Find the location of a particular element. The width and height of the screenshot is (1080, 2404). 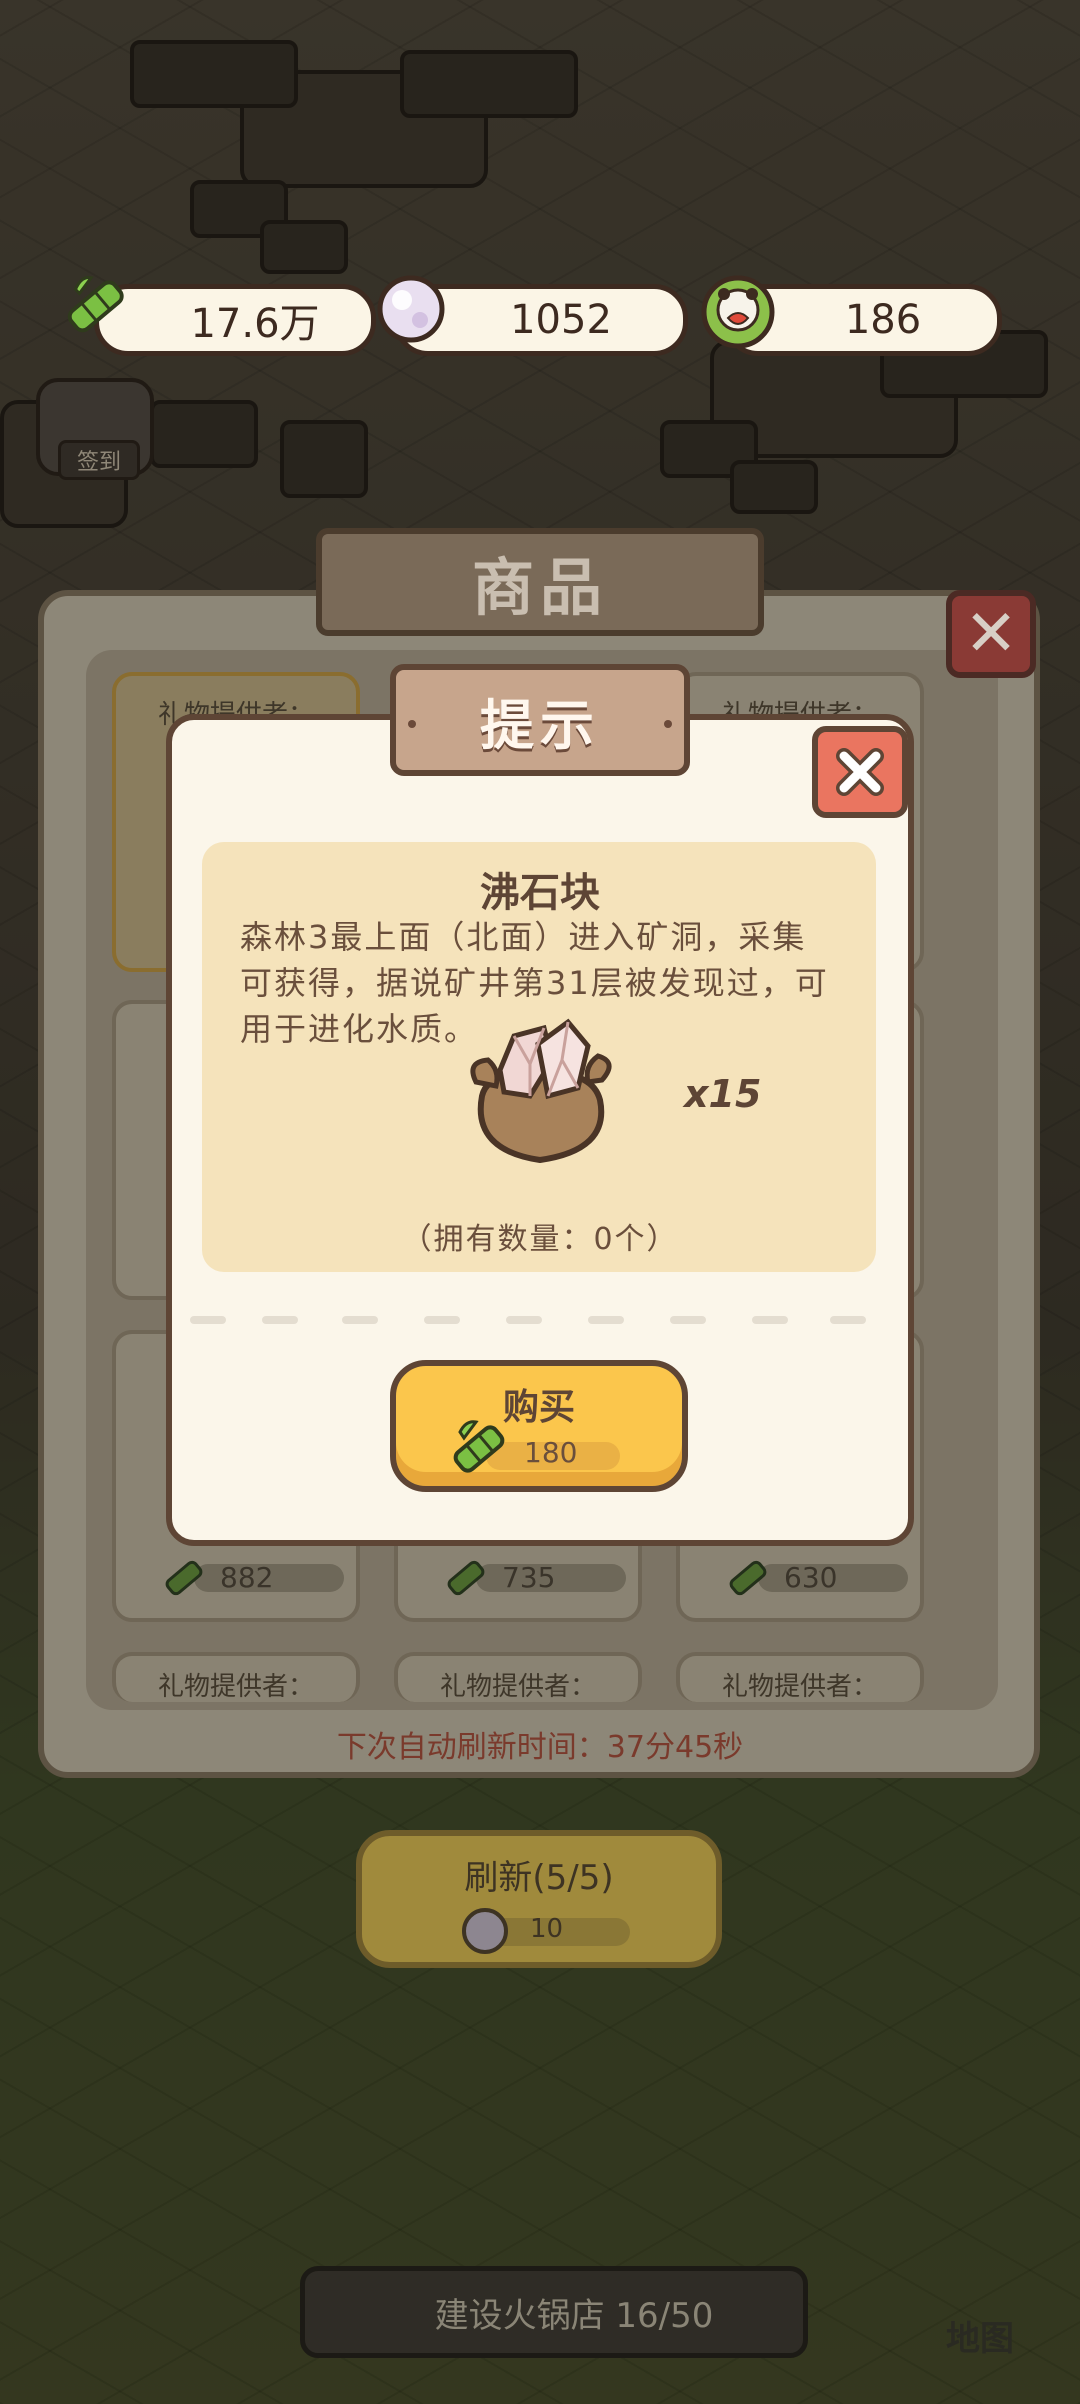

map-button: 地图 is located at coordinates (980, 2325).